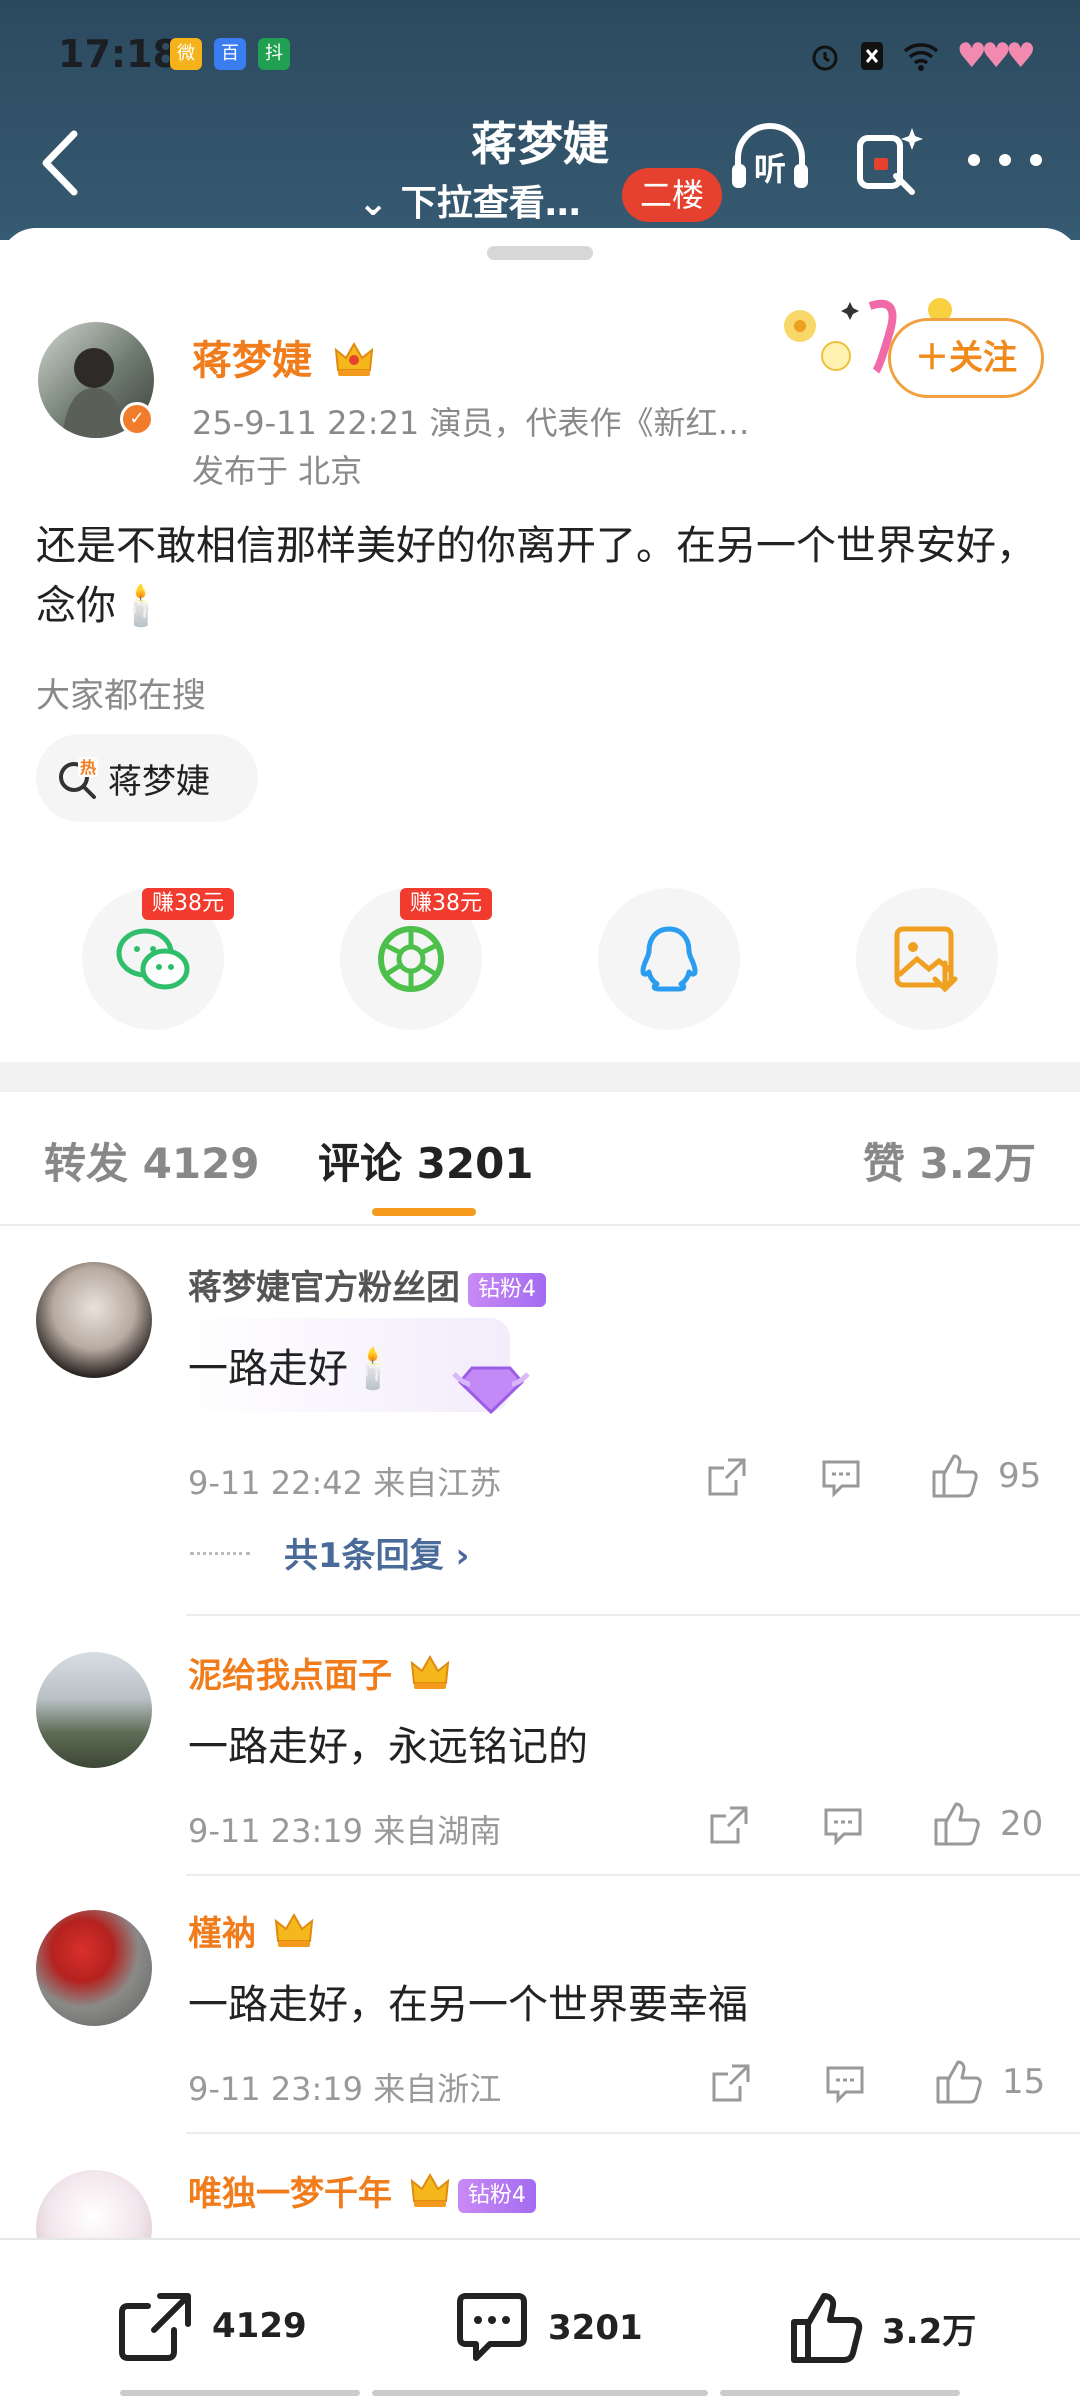 This screenshot has width=1080, height=2400. Describe the element at coordinates (825, 58) in the screenshot. I see `alarm-icon` at that location.